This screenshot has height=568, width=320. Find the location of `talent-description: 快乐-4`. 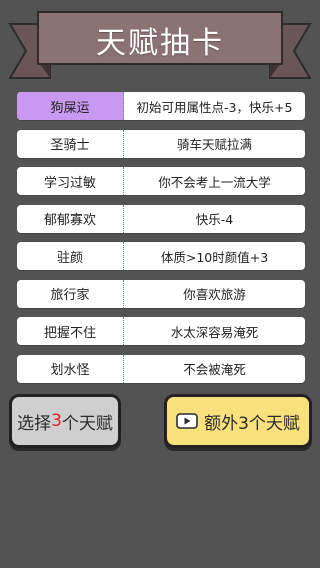

talent-description: 快乐-4 is located at coordinates (214, 219).